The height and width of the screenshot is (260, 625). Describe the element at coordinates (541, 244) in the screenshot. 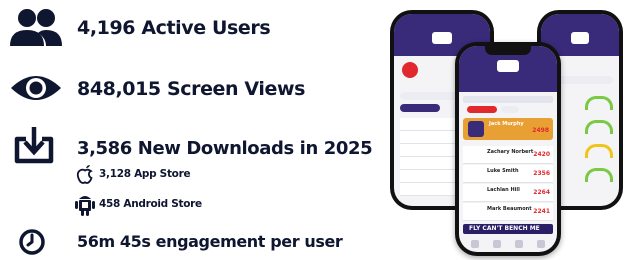

I see `tab-more-icon` at that location.